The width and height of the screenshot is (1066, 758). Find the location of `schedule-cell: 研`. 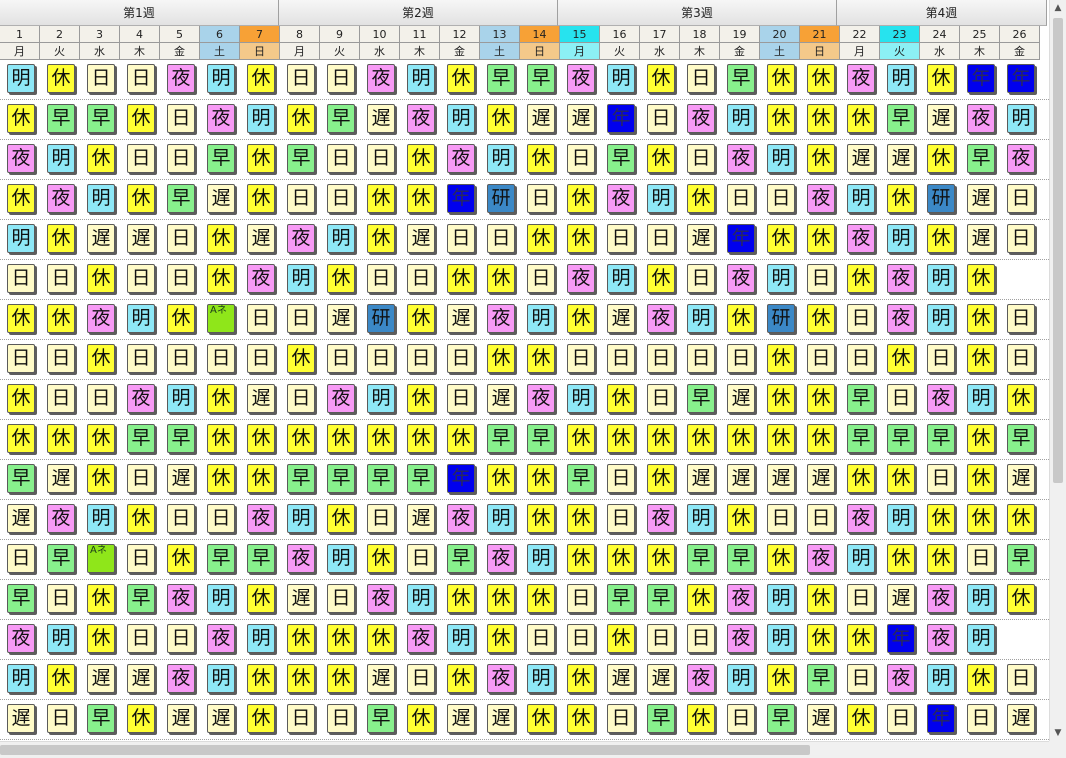

schedule-cell: 研 is located at coordinates (940, 199).